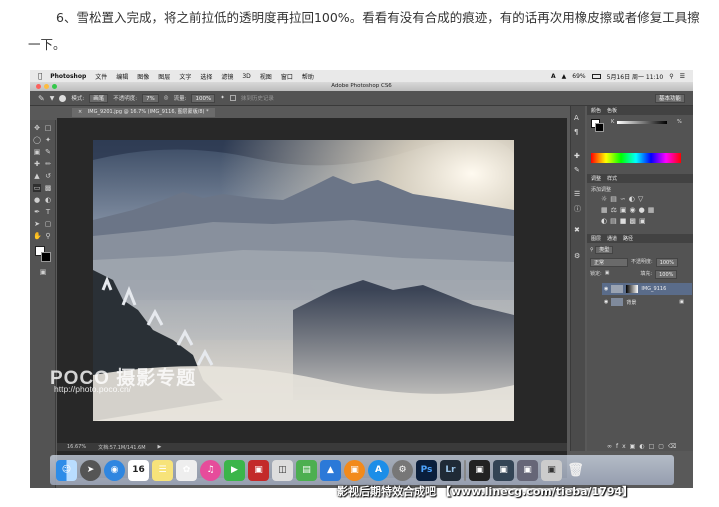 Image resolution: width=719 pixels, height=507 pixels. I want to click on tab-layers: 图层, so click(596, 238).